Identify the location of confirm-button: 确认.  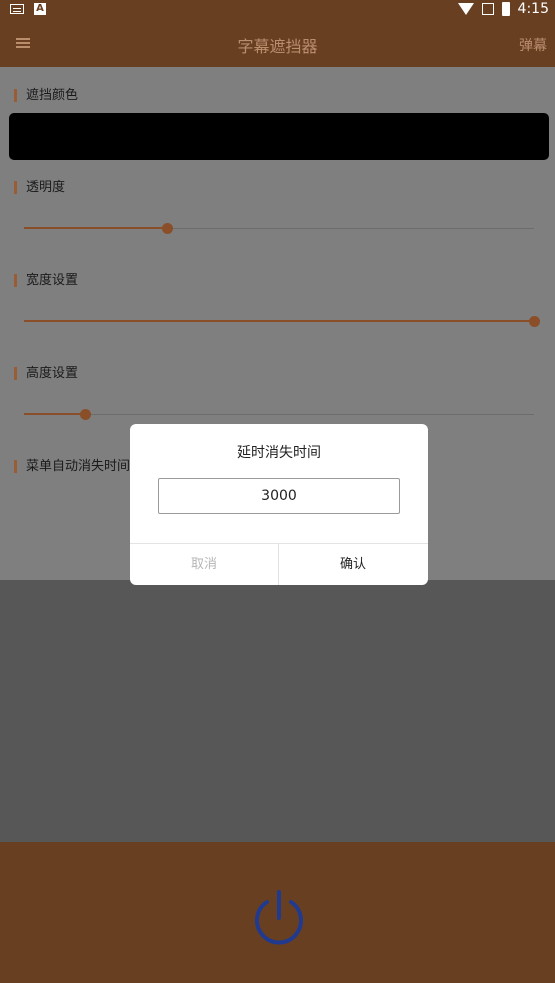
(353, 564).